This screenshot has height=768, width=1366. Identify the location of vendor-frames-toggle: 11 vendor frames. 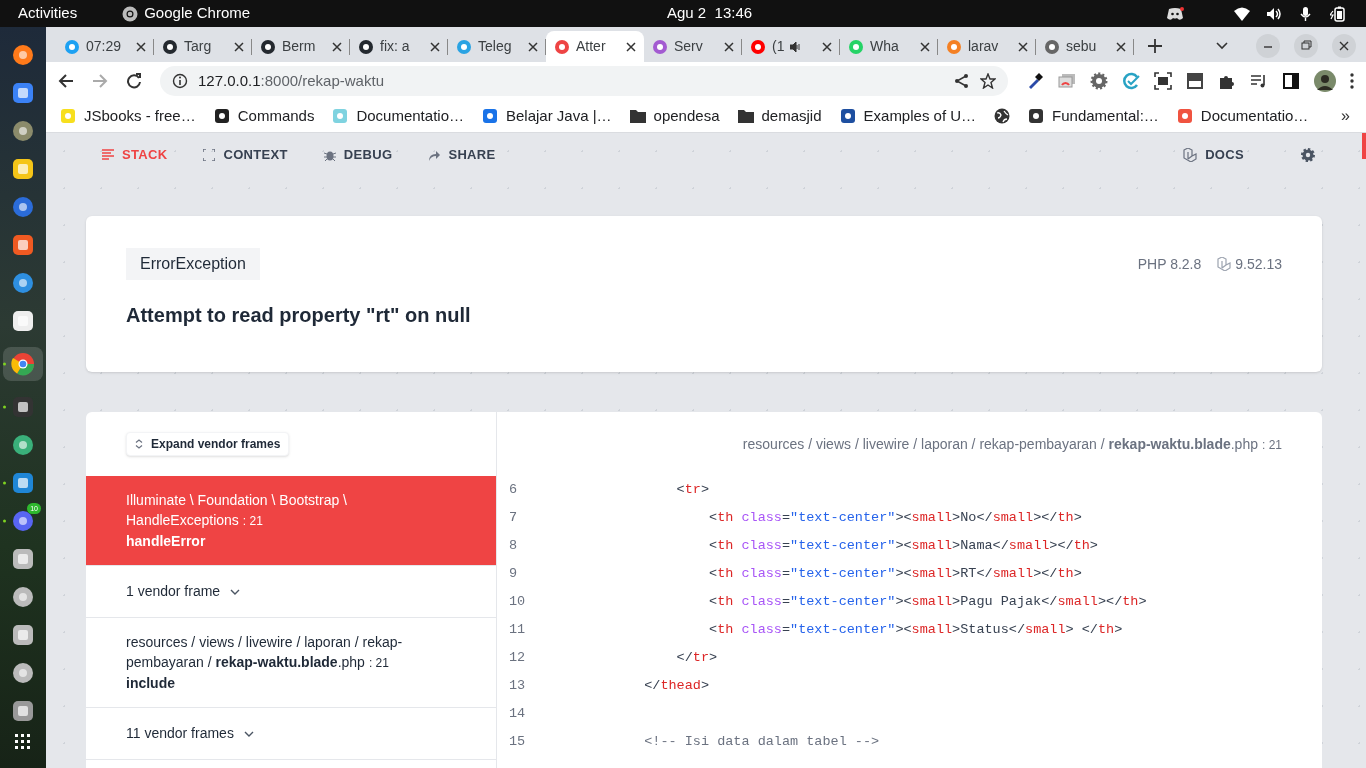
(291, 734).